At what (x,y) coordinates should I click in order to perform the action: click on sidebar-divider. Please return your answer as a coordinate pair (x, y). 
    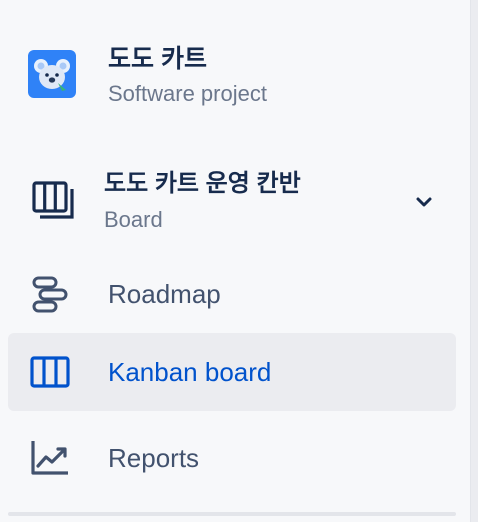
    Looking at the image, I should click on (232, 514).